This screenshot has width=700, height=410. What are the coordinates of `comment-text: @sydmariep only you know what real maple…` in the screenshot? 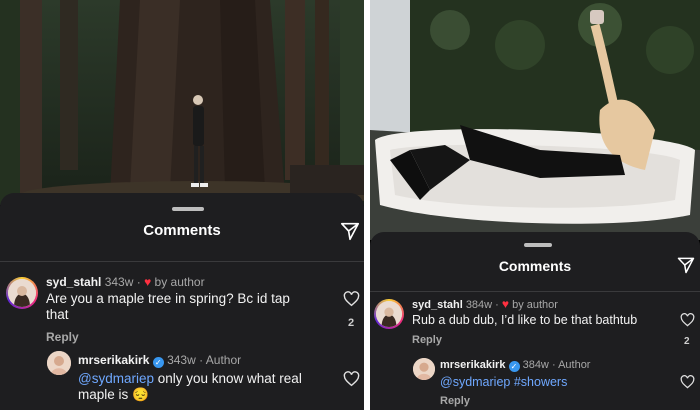 It's located at (190, 386).